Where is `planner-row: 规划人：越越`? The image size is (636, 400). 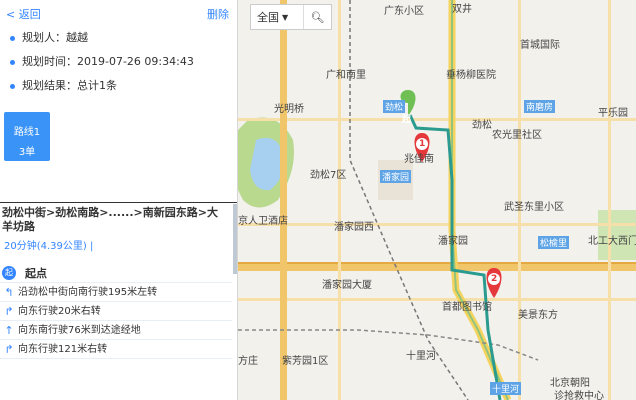 planner-row: 规划人：越越 is located at coordinates (123, 38).